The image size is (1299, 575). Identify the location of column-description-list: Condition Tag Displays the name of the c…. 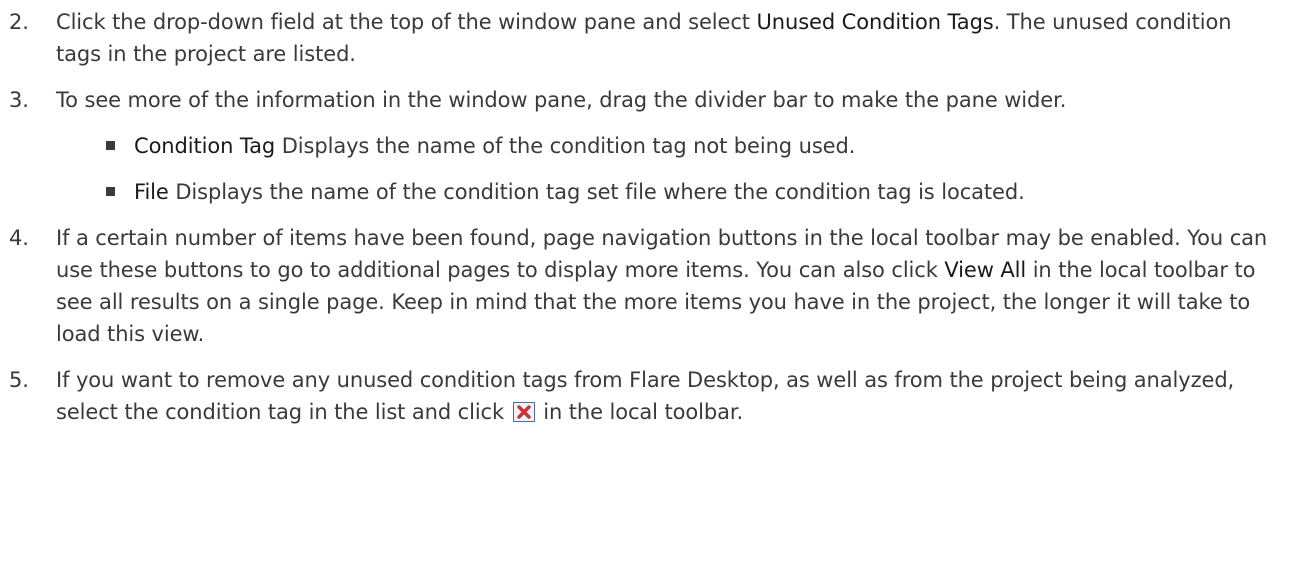
(668, 169).